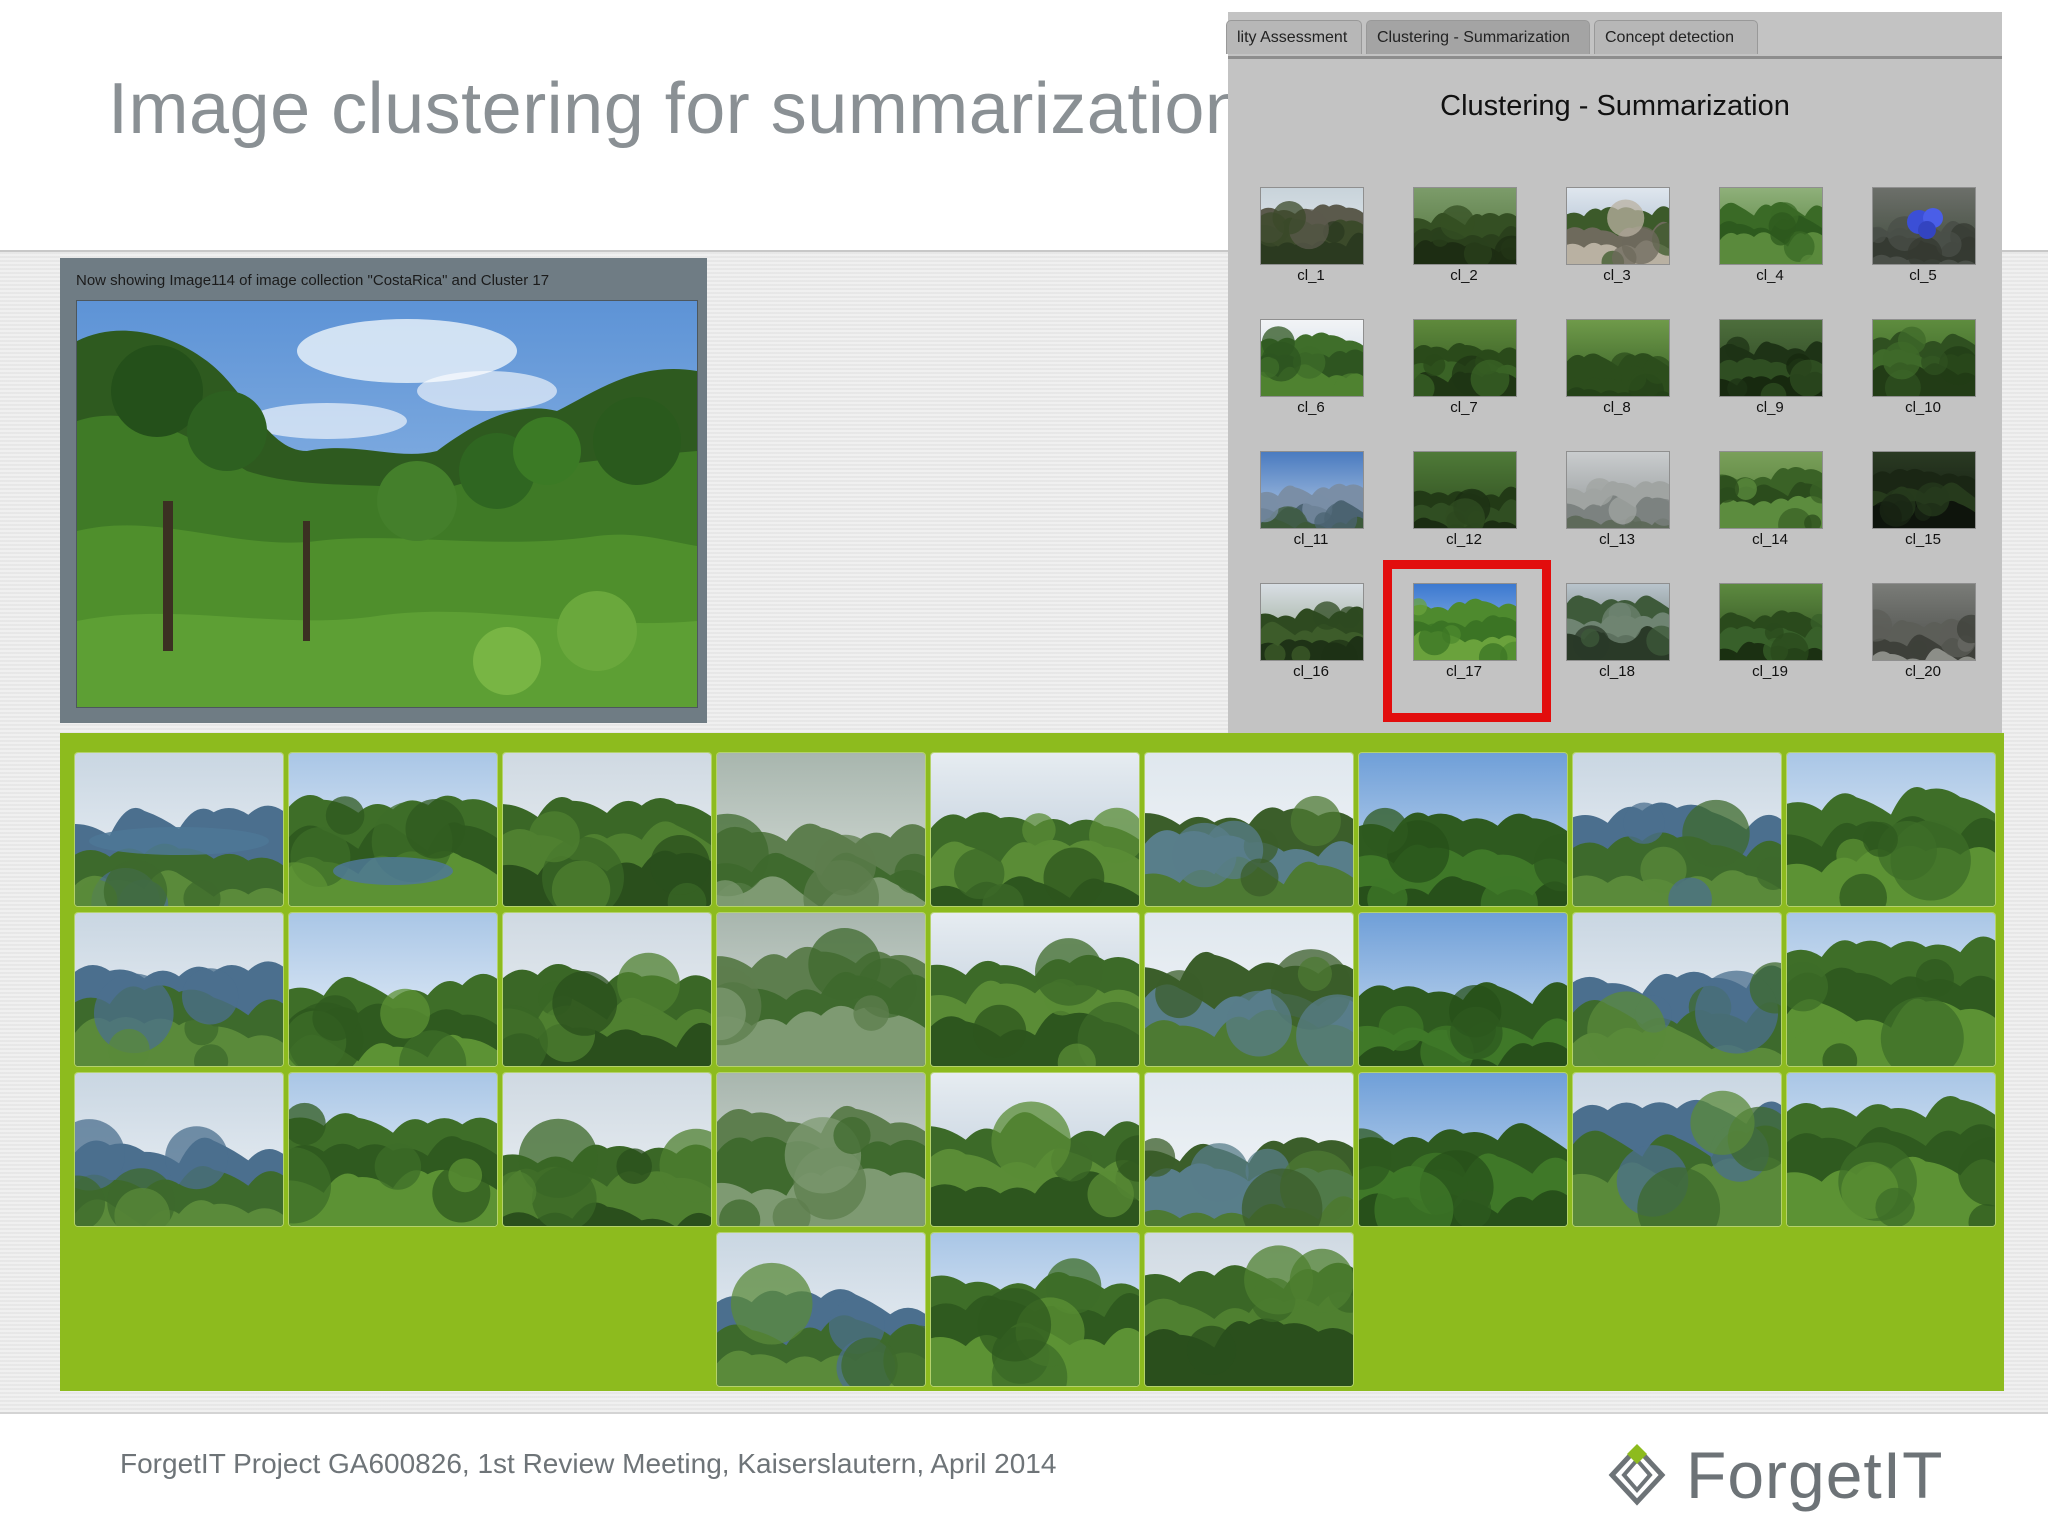  I want to click on cluster-item-cl-12: cl_12, so click(1462, 506).